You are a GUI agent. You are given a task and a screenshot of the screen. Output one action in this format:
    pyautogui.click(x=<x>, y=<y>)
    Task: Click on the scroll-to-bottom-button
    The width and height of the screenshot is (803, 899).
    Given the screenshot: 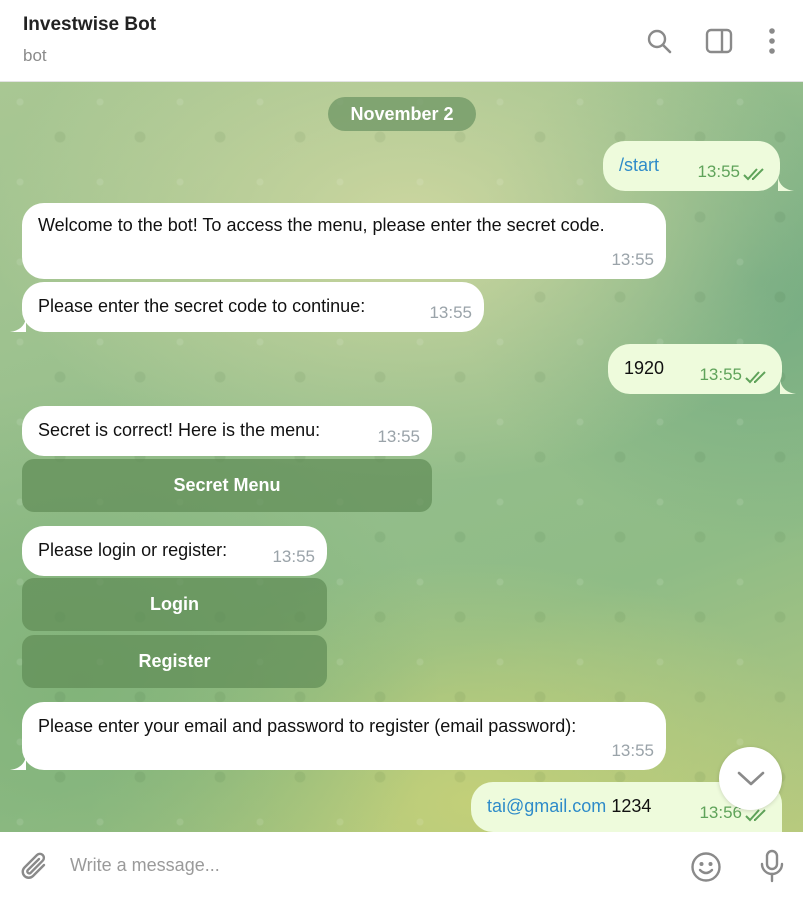 What is the action you would take?
    pyautogui.click(x=750, y=778)
    